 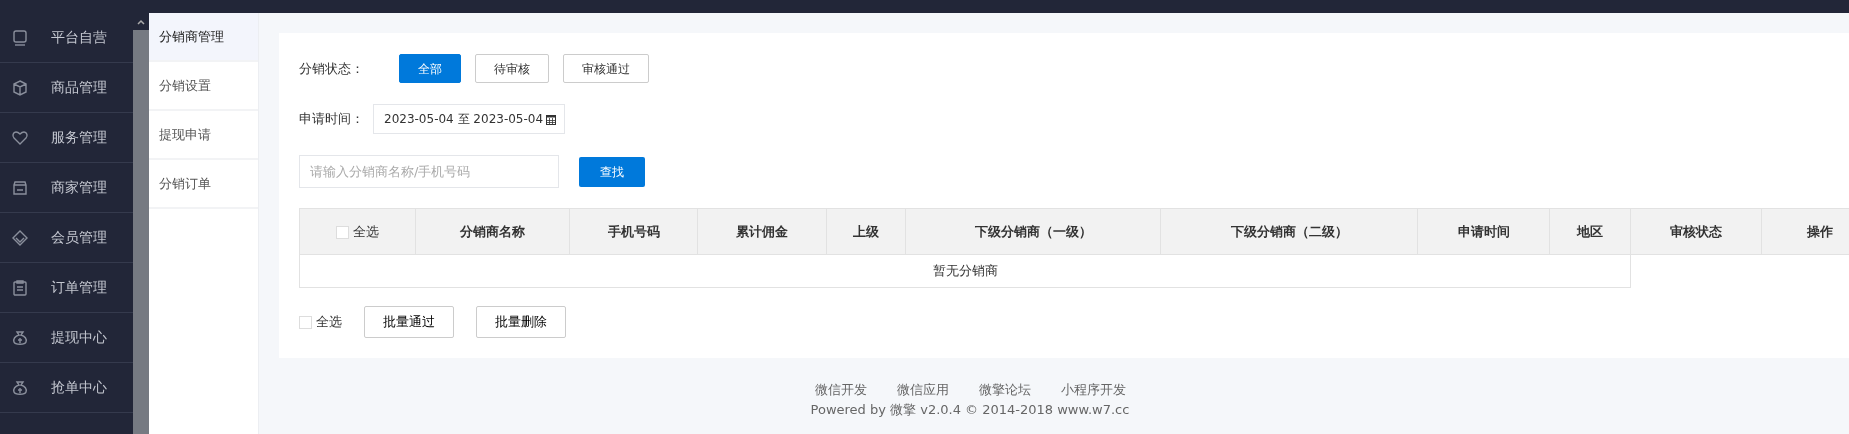 What do you see at coordinates (1483, 231) in the screenshot?
I see `column-header: 申请时间` at bounding box center [1483, 231].